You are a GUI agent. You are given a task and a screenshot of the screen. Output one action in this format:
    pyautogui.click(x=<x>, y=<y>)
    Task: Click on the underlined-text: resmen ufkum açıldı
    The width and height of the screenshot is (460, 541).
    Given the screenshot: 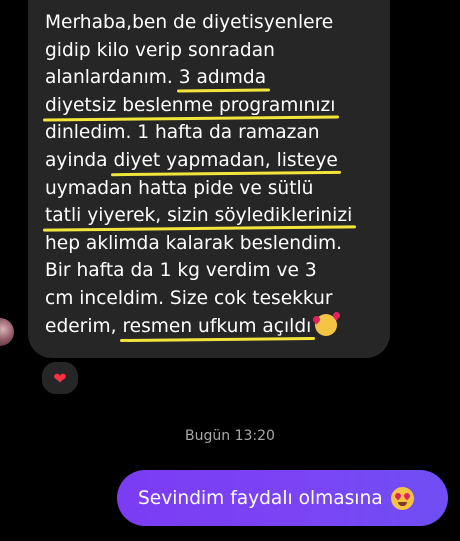 What is the action you would take?
    pyautogui.click(x=217, y=326)
    